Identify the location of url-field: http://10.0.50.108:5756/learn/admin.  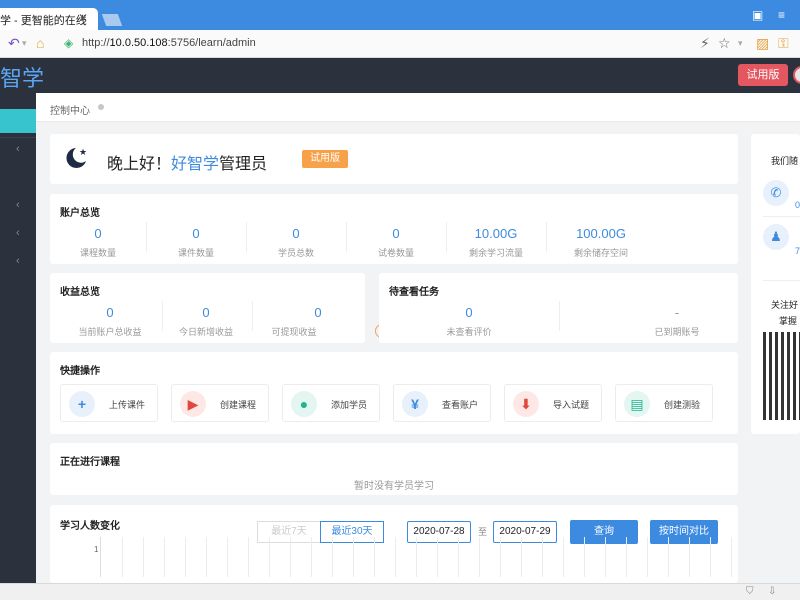
(169, 43).